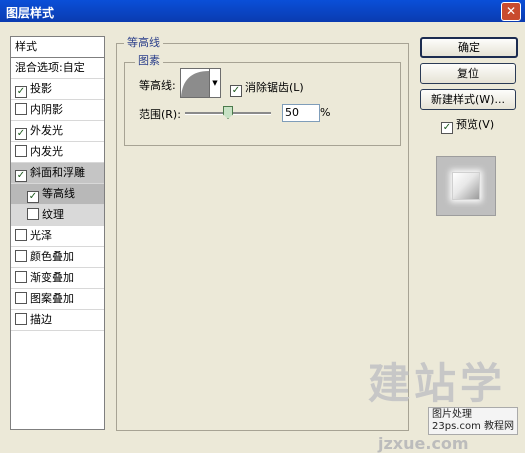 The height and width of the screenshot is (453, 525). What do you see at coordinates (52, 277) in the screenshot?
I see `style-item-label: 渐变叠加` at bounding box center [52, 277].